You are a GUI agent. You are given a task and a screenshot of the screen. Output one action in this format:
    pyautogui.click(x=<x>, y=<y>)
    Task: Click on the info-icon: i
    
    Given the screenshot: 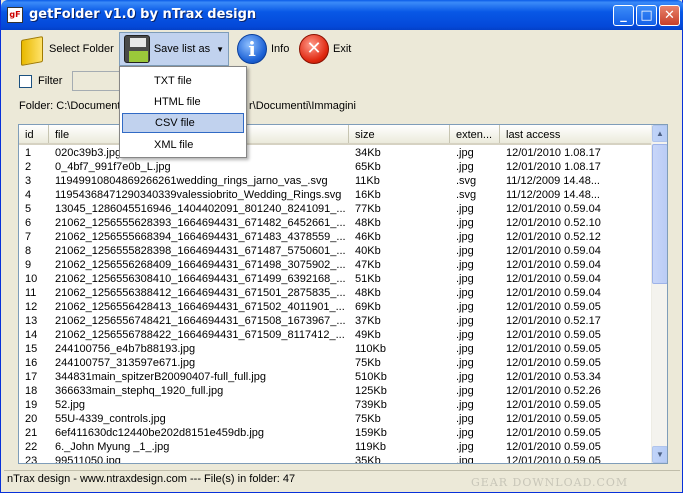 What is the action you would take?
    pyautogui.click(x=252, y=49)
    